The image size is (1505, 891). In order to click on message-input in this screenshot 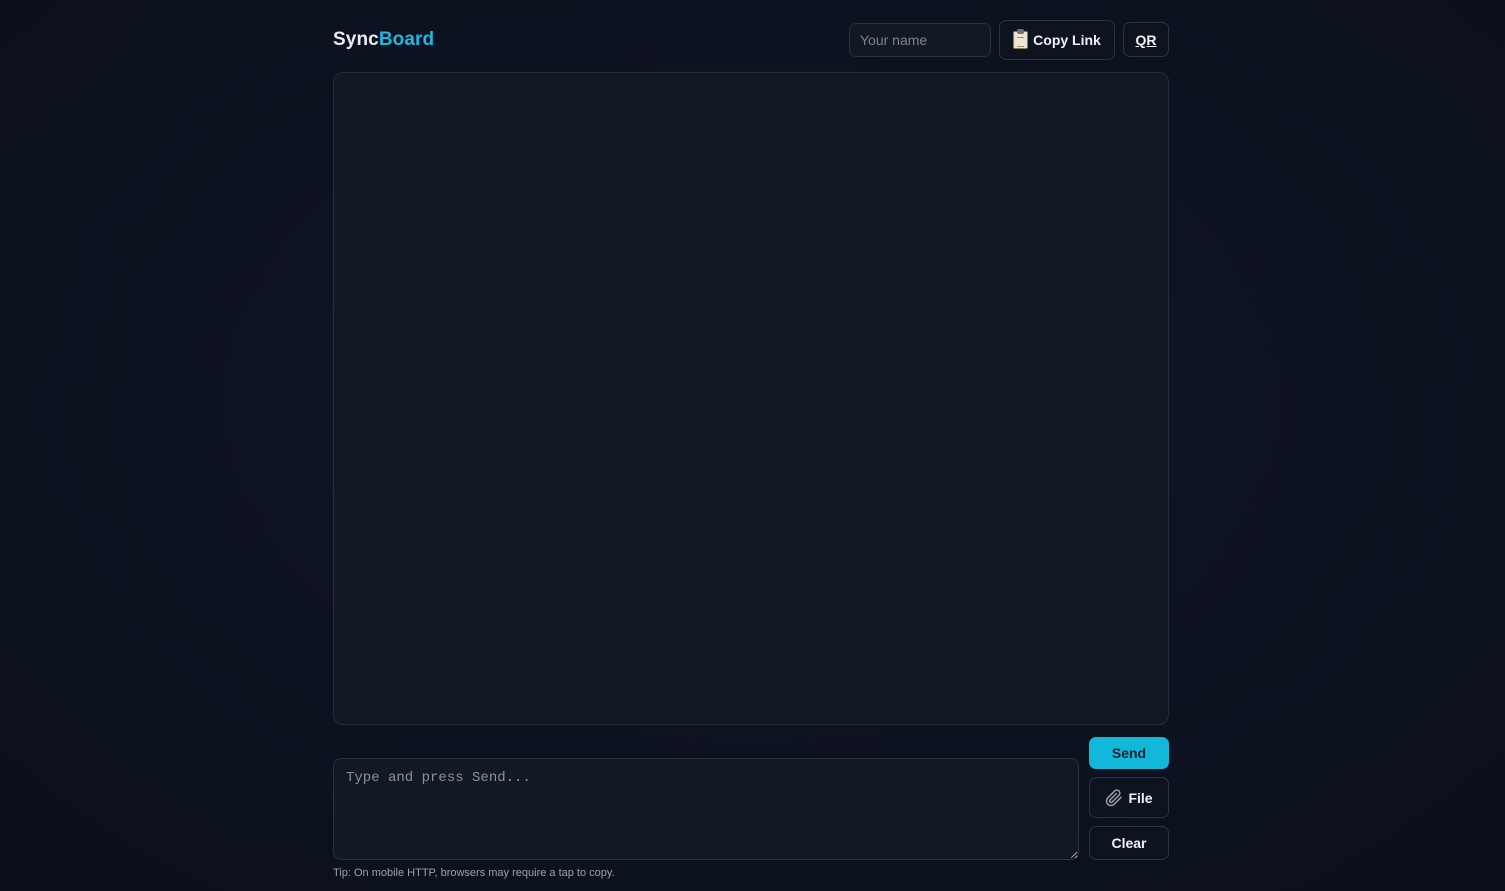, I will do `click(706, 809)`.